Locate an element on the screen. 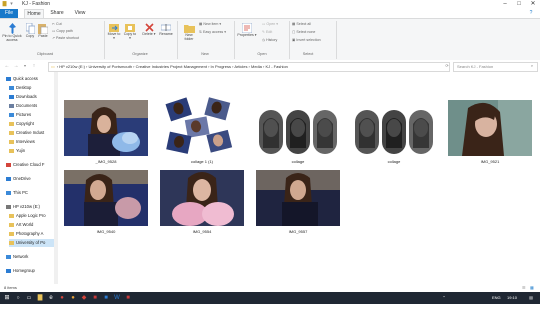 The height and width of the screenshot is (318, 540). tab-file: File is located at coordinates (9, 13).